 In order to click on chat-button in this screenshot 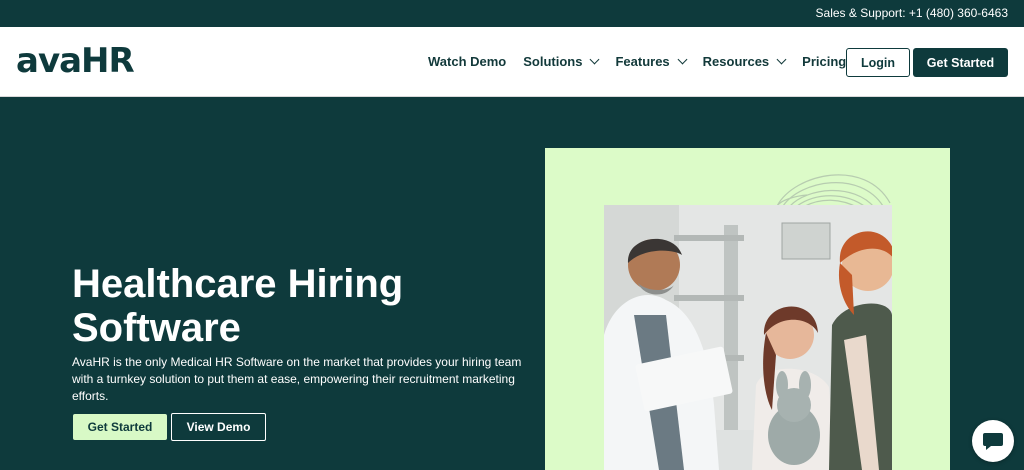, I will do `click(993, 441)`.